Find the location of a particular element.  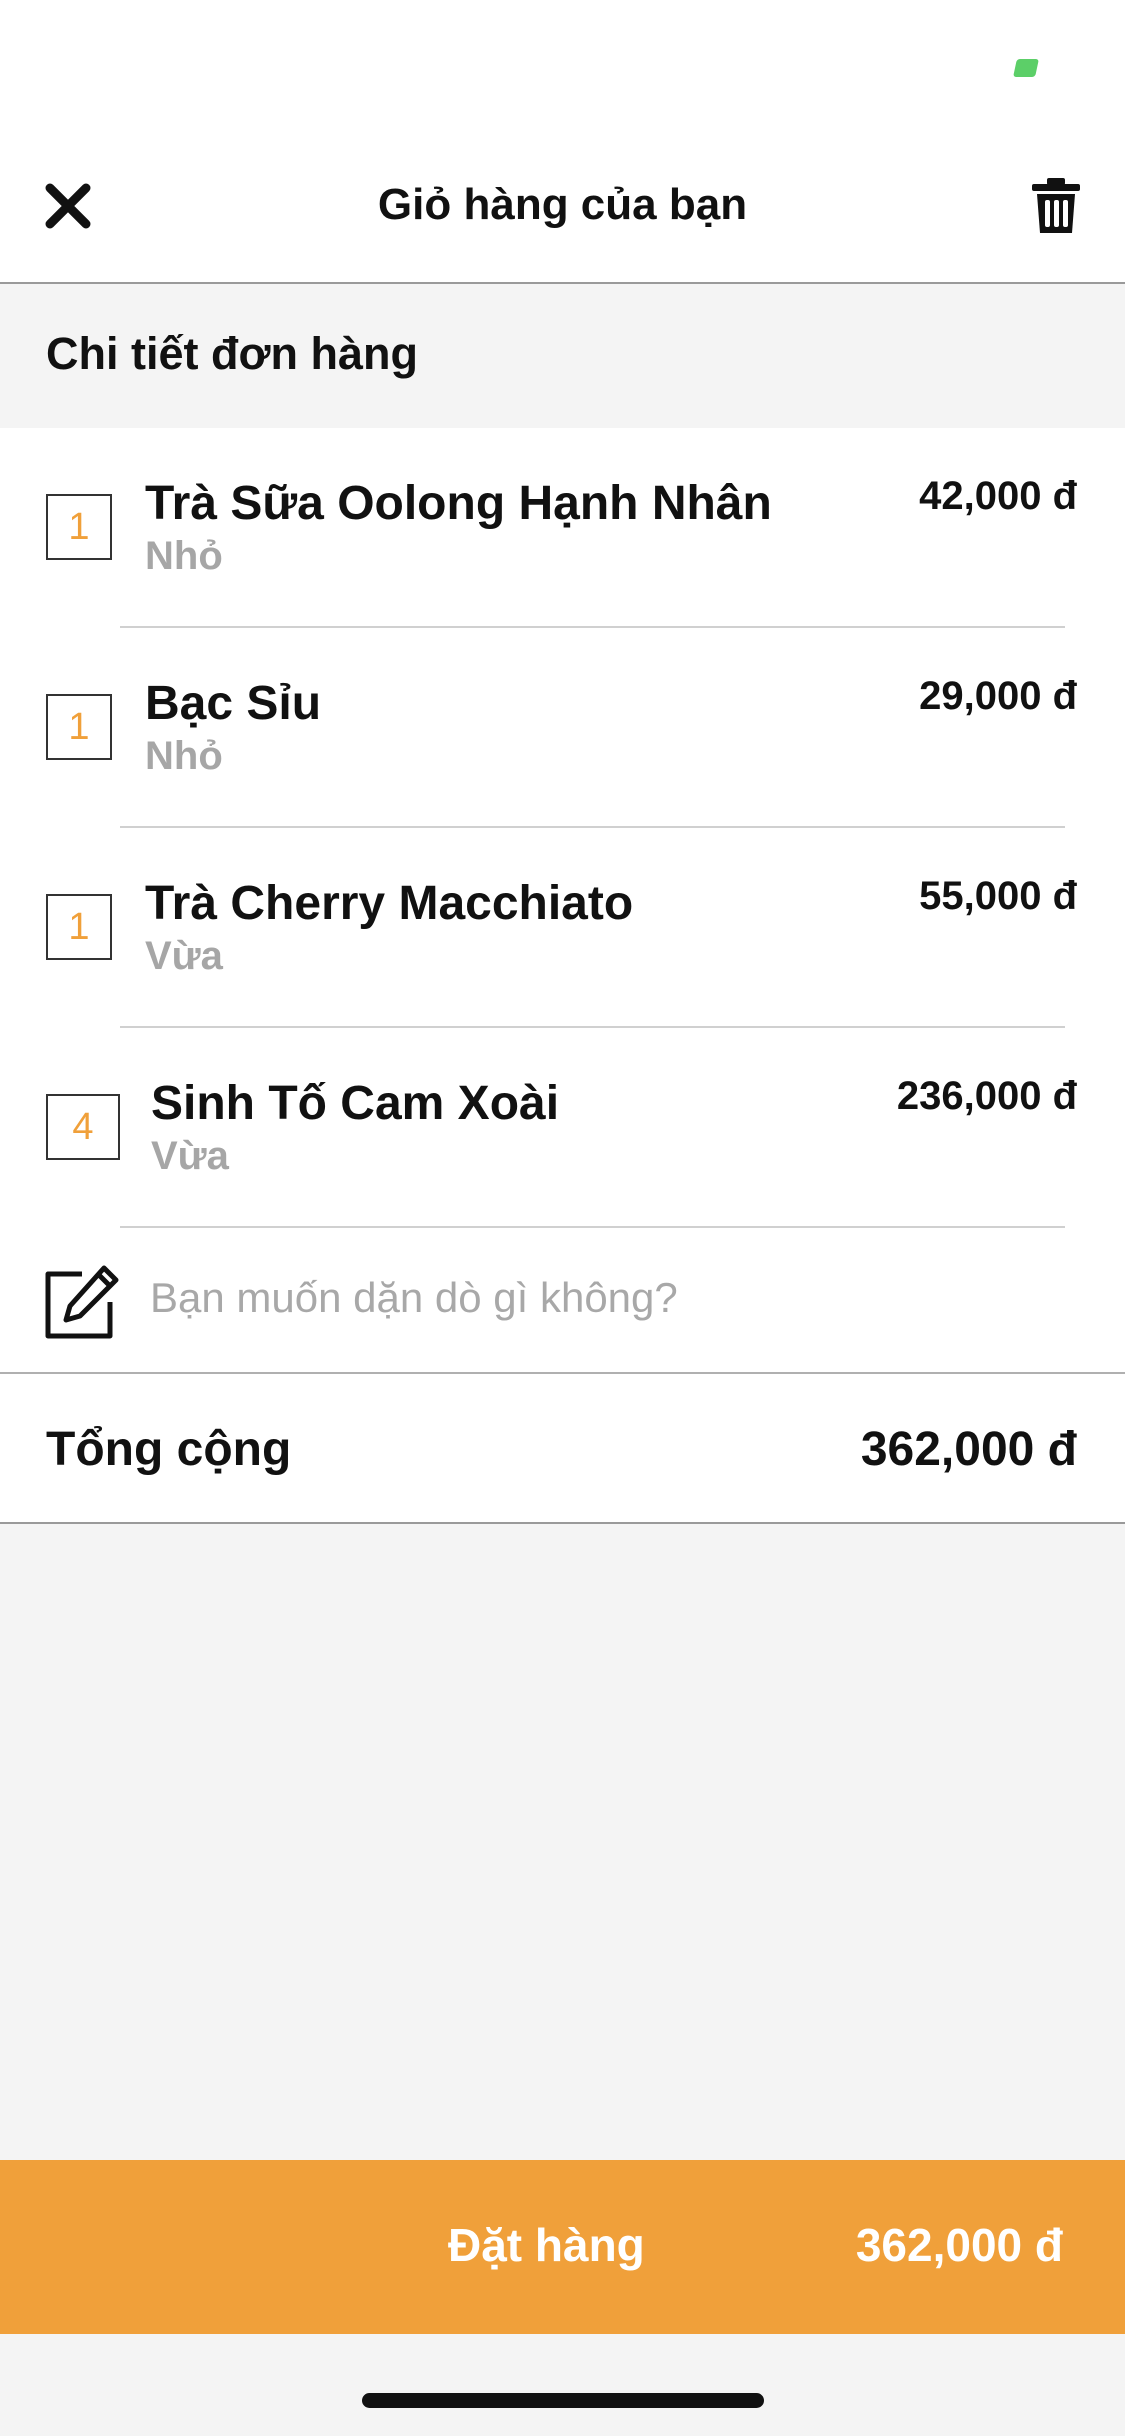

nav-bar: Giỏ hàng của bạn is located at coordinates (562, 207).